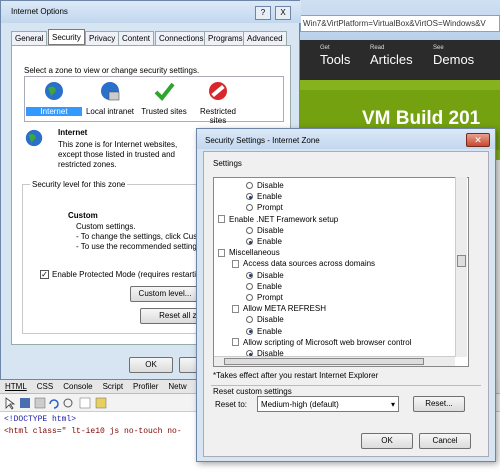  I want to click on io-ok-button: OK, so click(151, 365).